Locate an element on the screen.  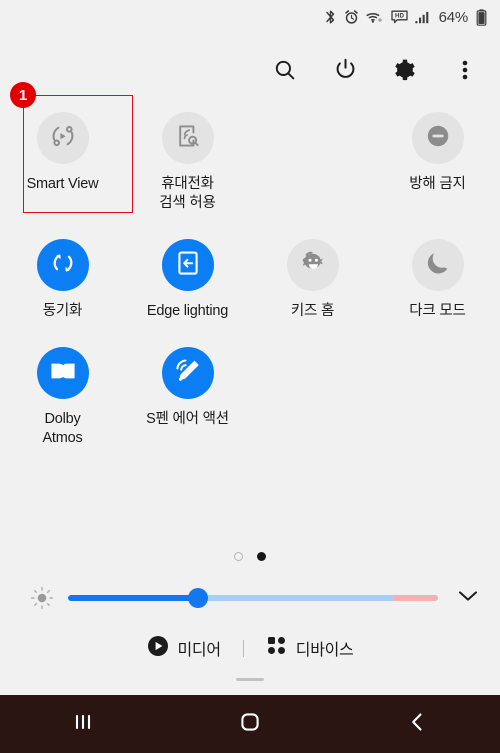
smart-view-icon is located at coordinates (63, 138).